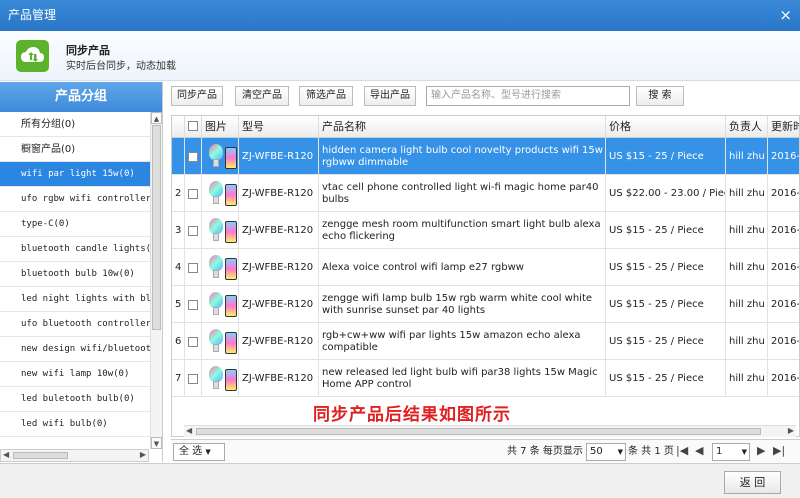 This screenshot has height=498, width=800. Describe the element at coordinates (752, 482) in the screenshot. I see `back-button: 返 回` at that location.